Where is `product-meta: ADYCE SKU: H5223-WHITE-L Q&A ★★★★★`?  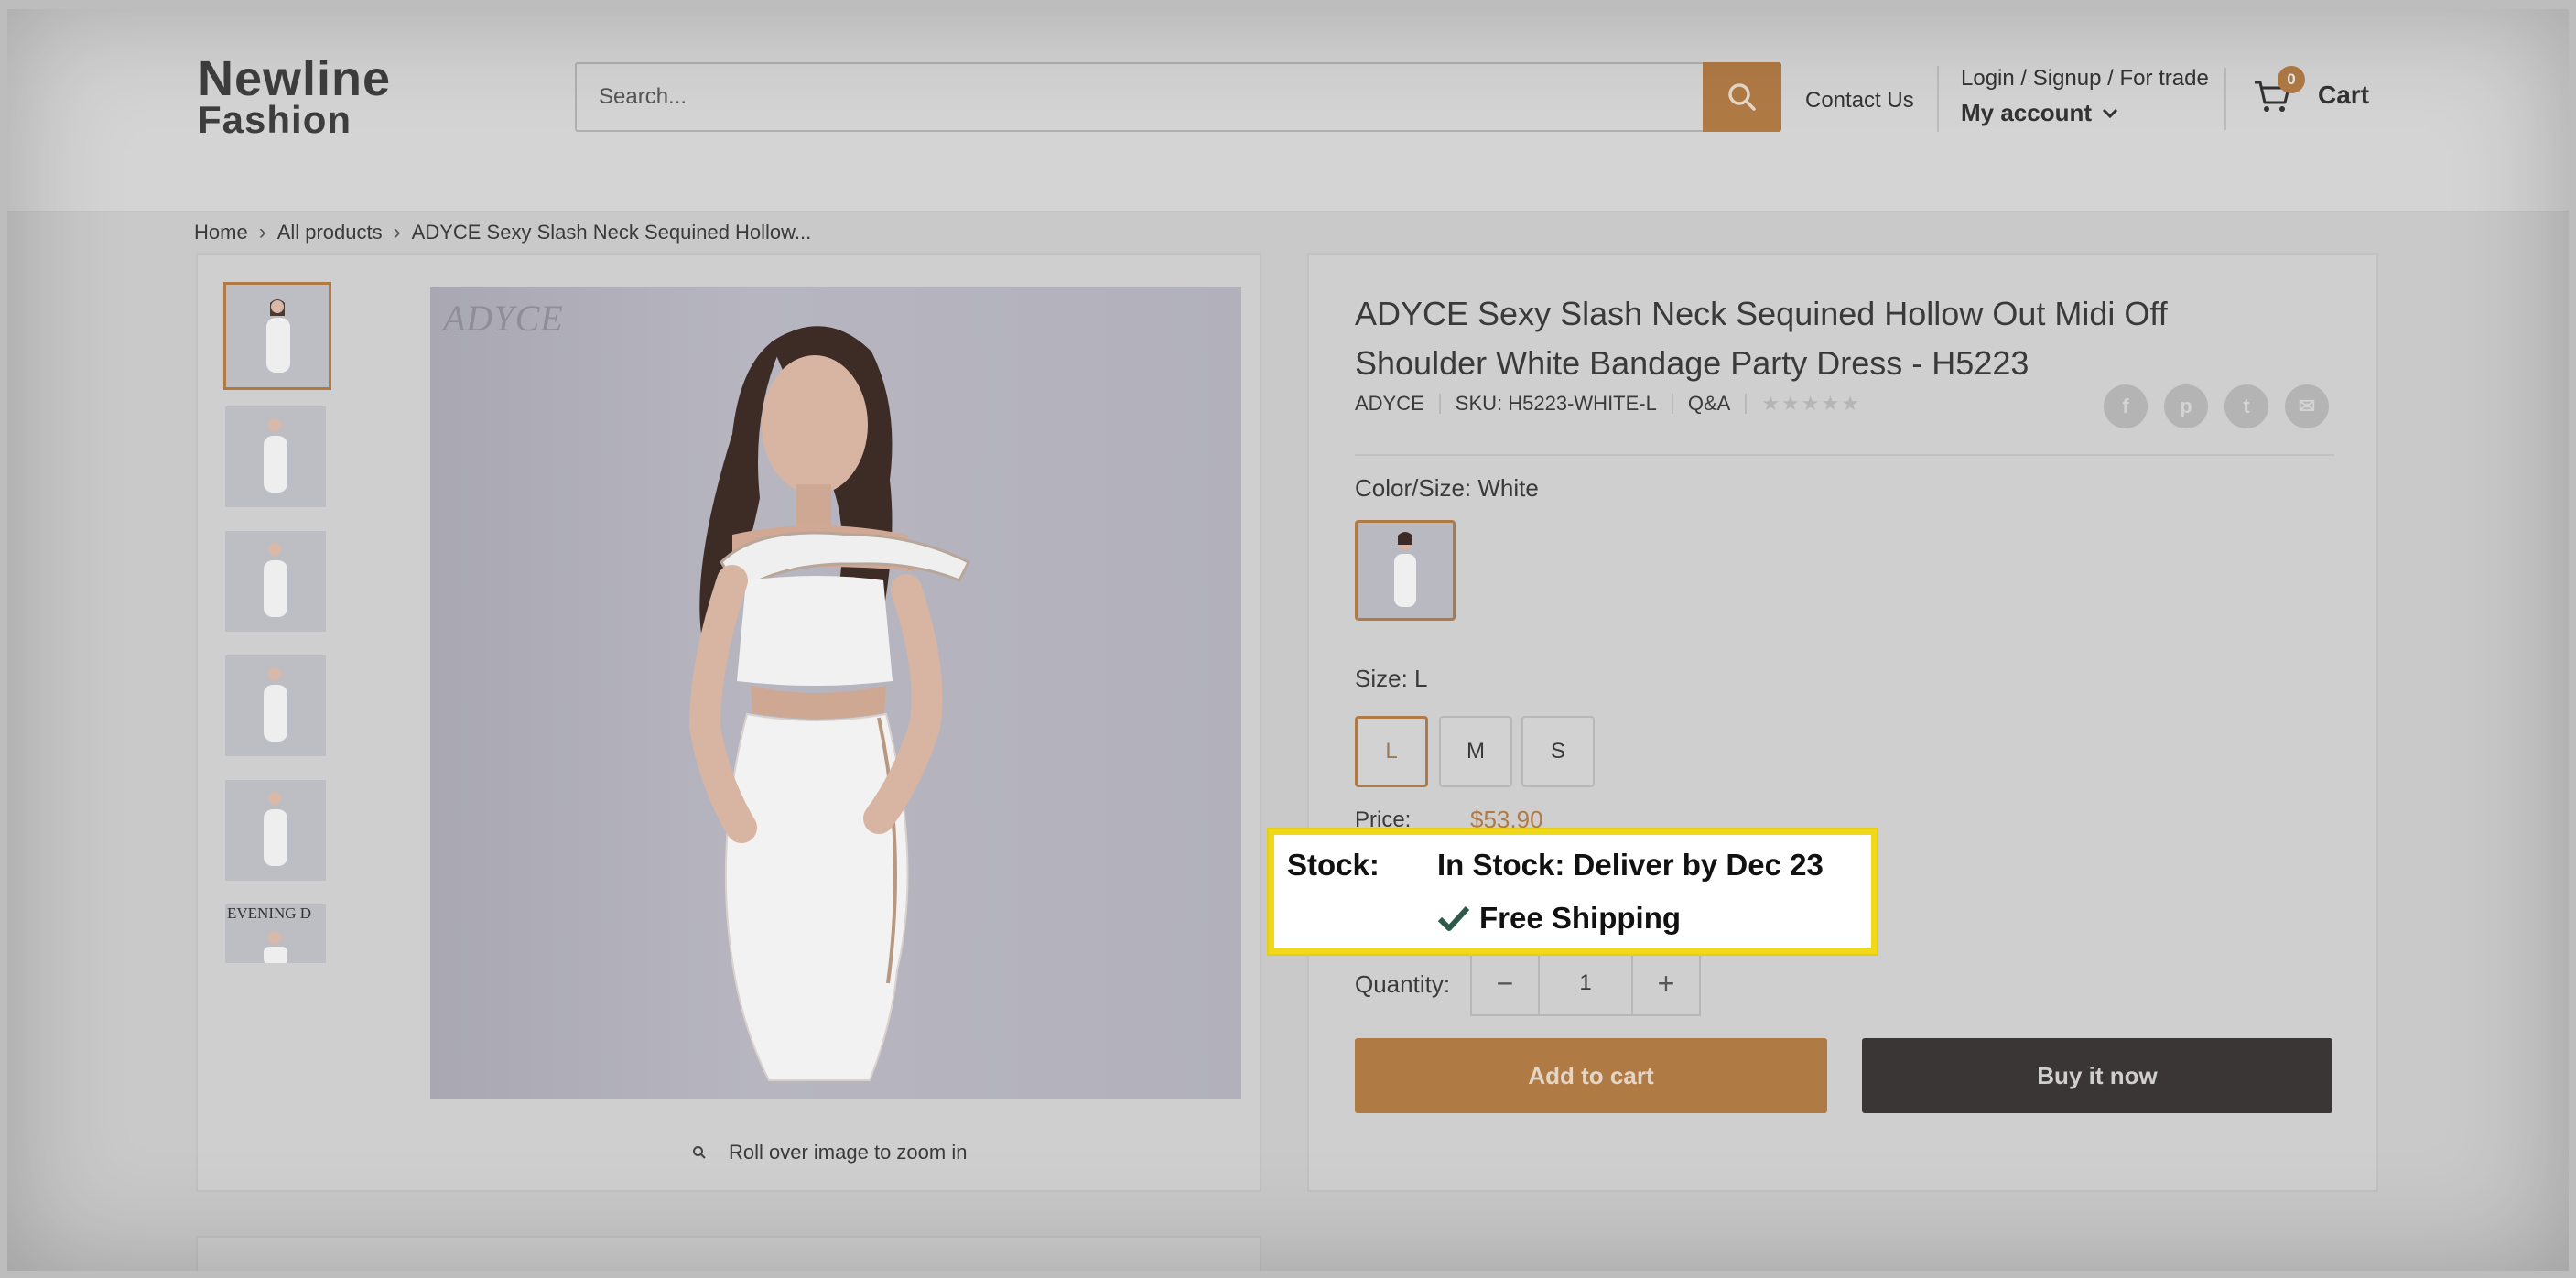
product-meta: ADYCE SKU: H5223-WHITE-L Q&A ★★★★★ is located at coordinates (1608, 404).